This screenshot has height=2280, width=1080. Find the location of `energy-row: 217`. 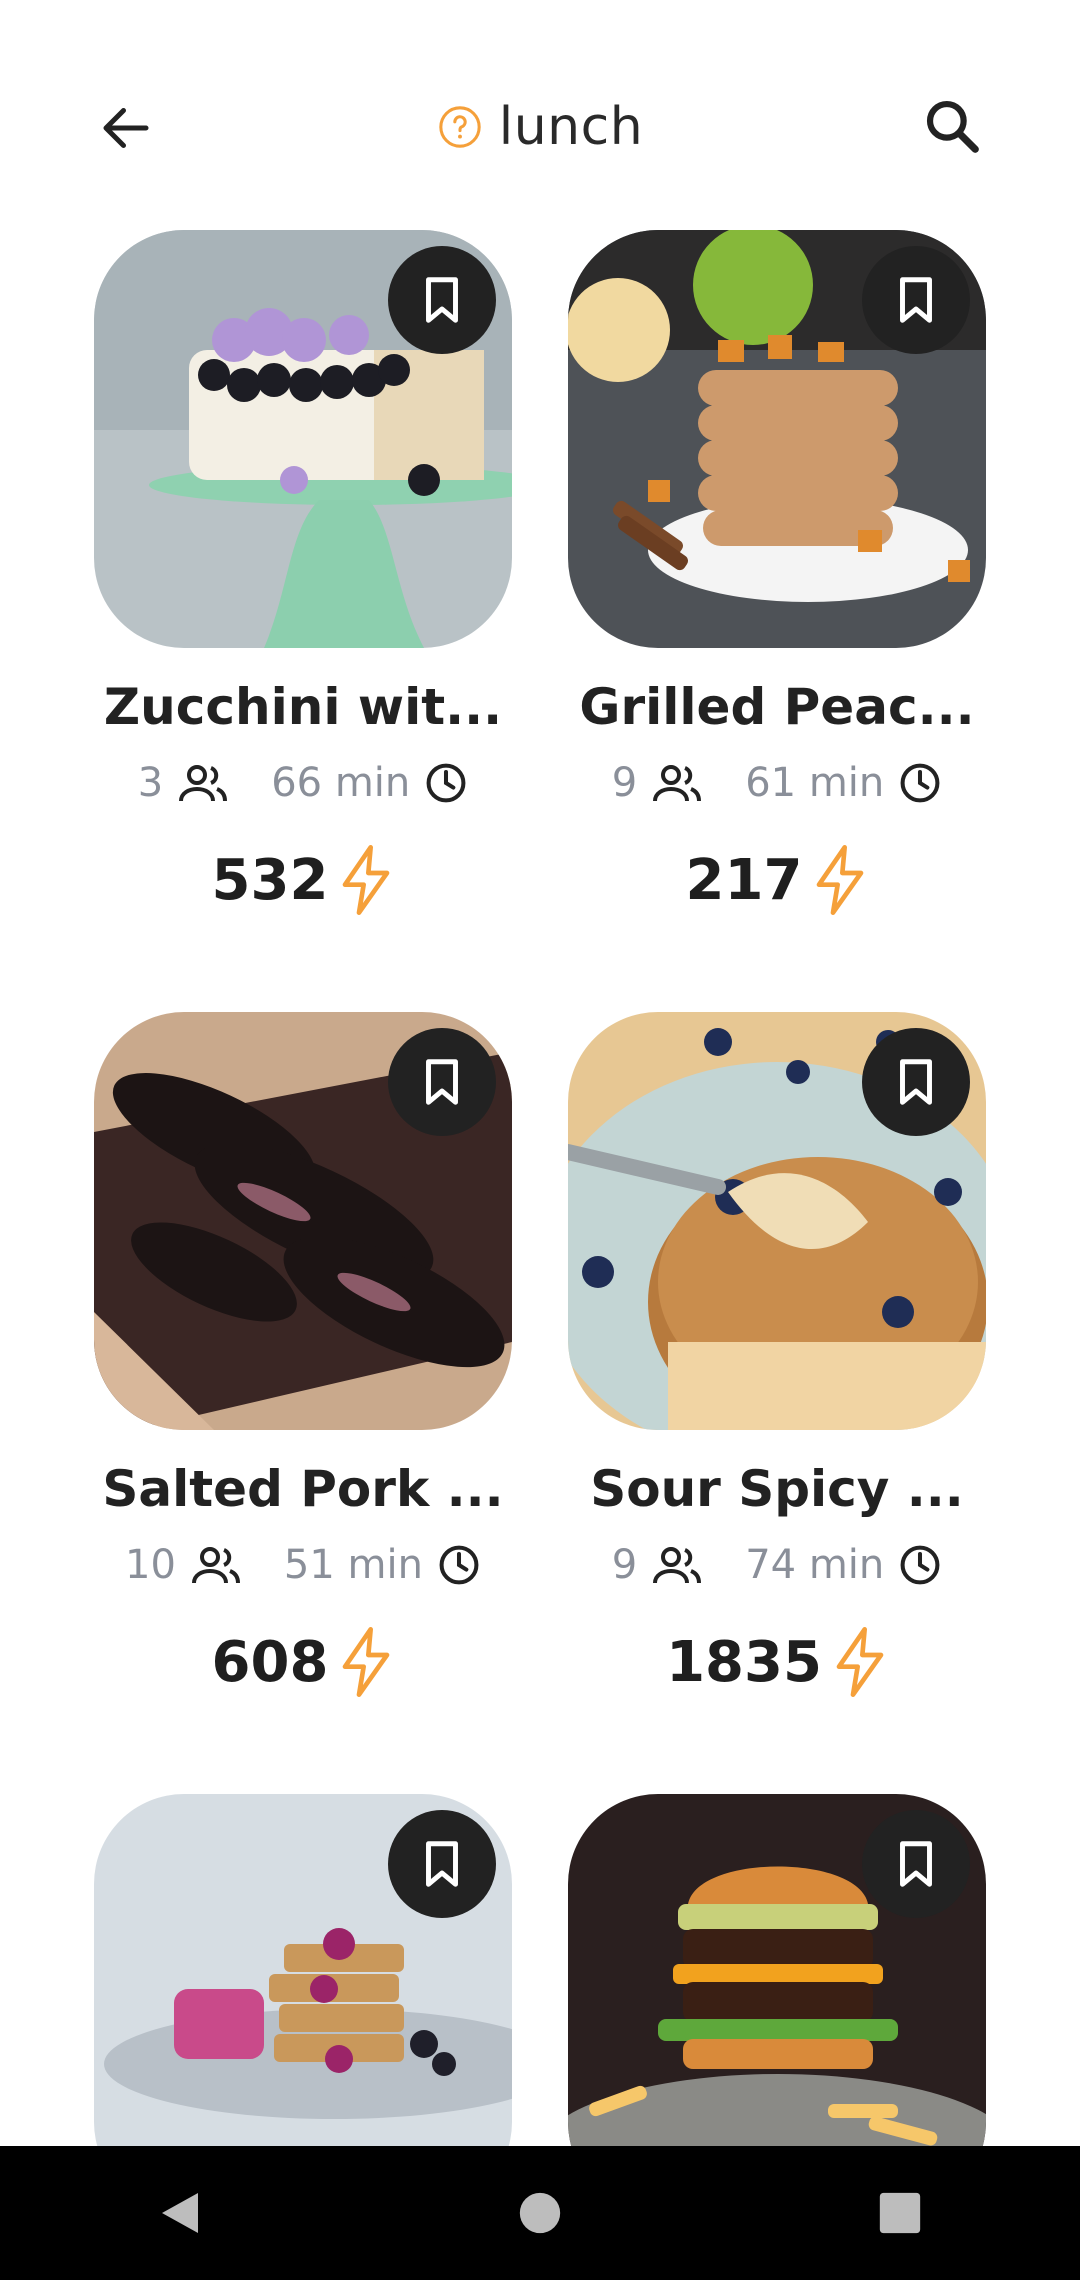

energy-row: 217 is located at coordinates (777, 880).